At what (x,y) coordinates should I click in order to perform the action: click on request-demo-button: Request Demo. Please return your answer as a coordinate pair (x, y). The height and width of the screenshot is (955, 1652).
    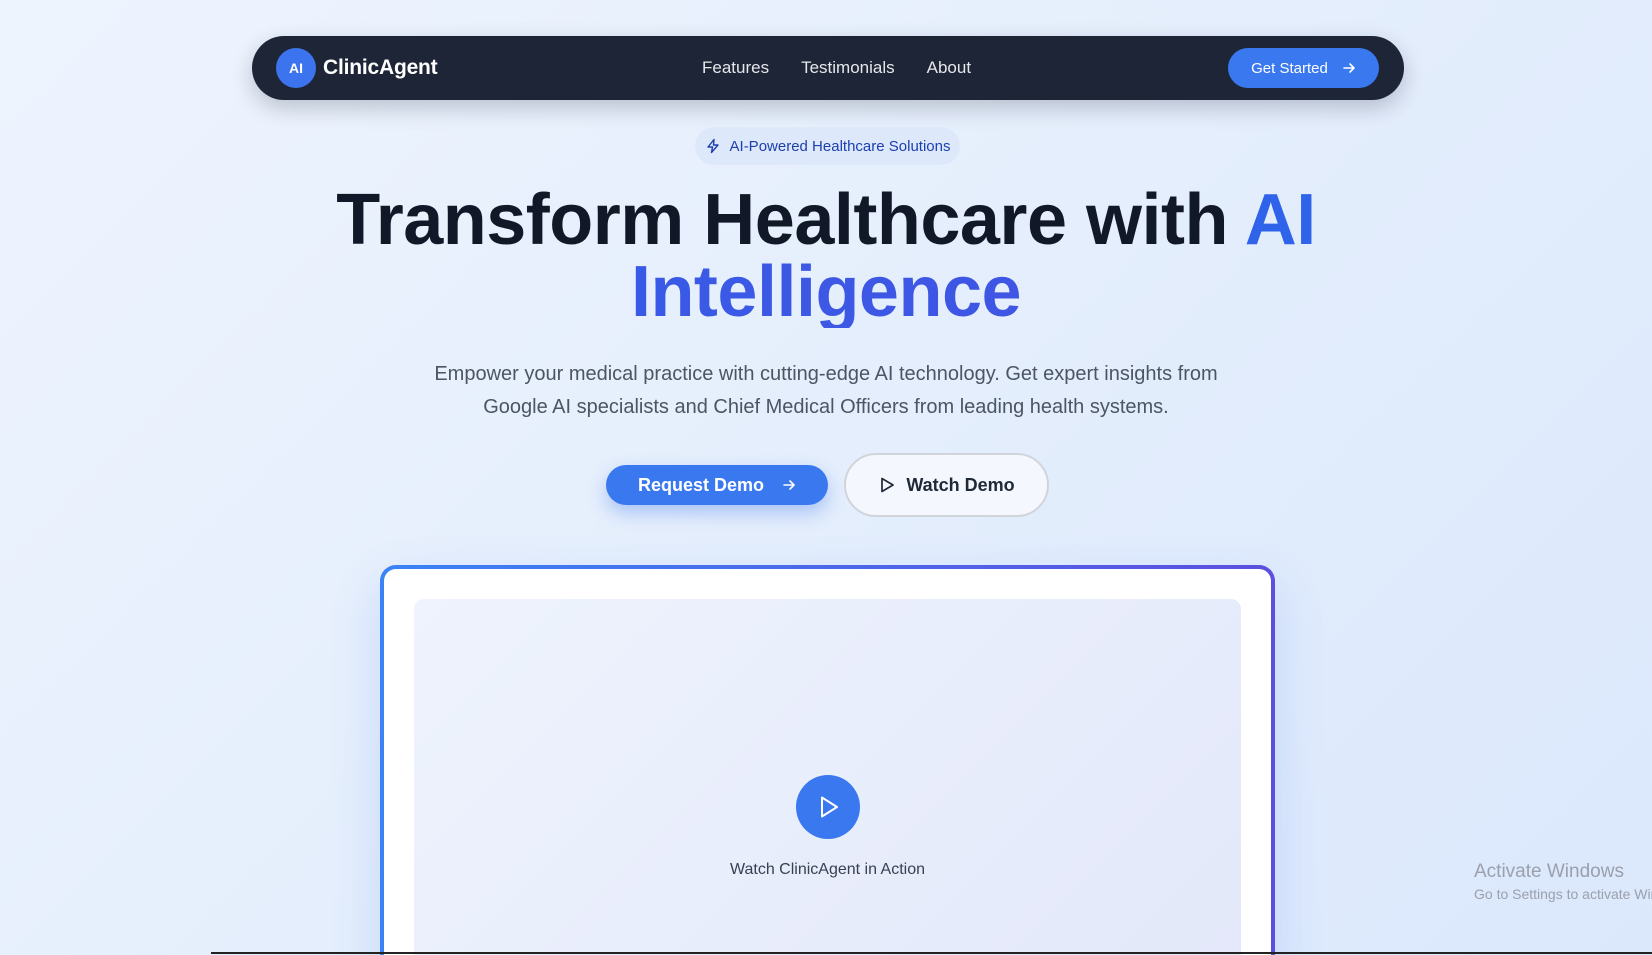
    Looking at the image, I should click on (717, 485).